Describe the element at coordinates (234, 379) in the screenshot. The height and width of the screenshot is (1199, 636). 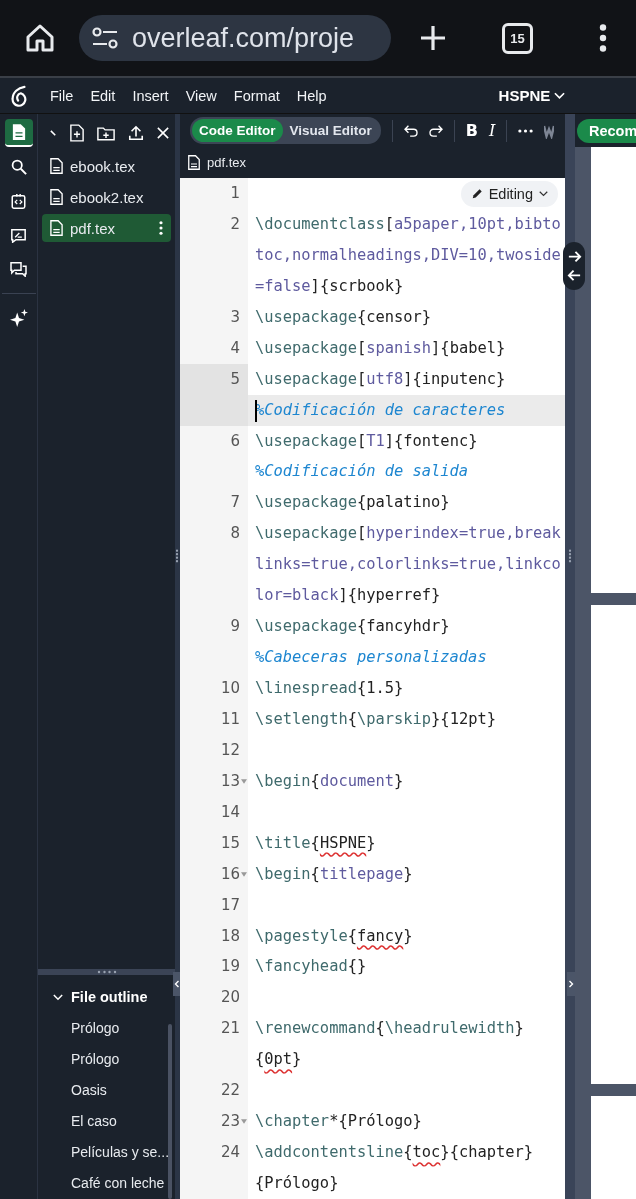
I see `line-number: 5` at that location.